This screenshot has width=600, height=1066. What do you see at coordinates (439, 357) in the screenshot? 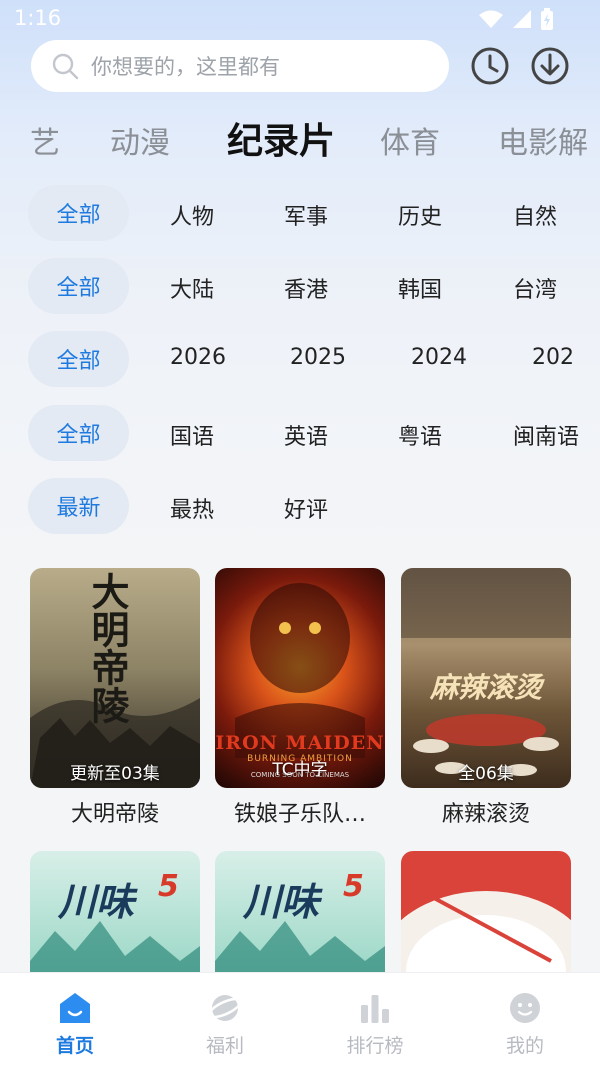
I see `filter-option: 2024` at bounding box center [439, 357].